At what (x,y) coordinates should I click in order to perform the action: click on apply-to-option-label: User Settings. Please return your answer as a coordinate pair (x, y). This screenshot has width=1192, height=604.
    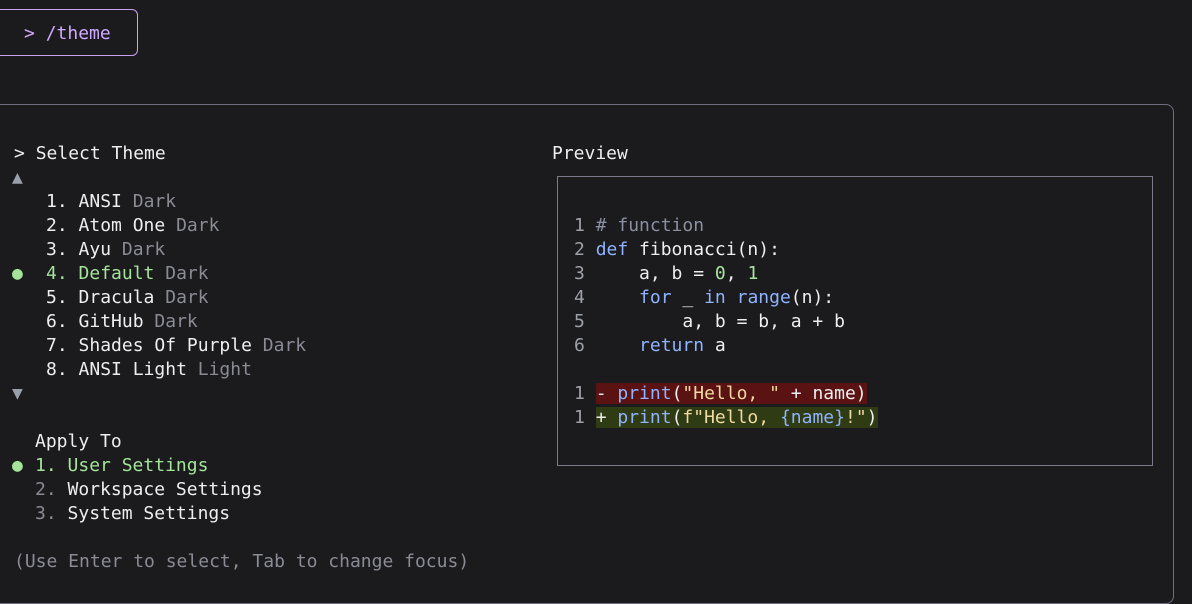
    Looking at the image, I should click on (138, 465).